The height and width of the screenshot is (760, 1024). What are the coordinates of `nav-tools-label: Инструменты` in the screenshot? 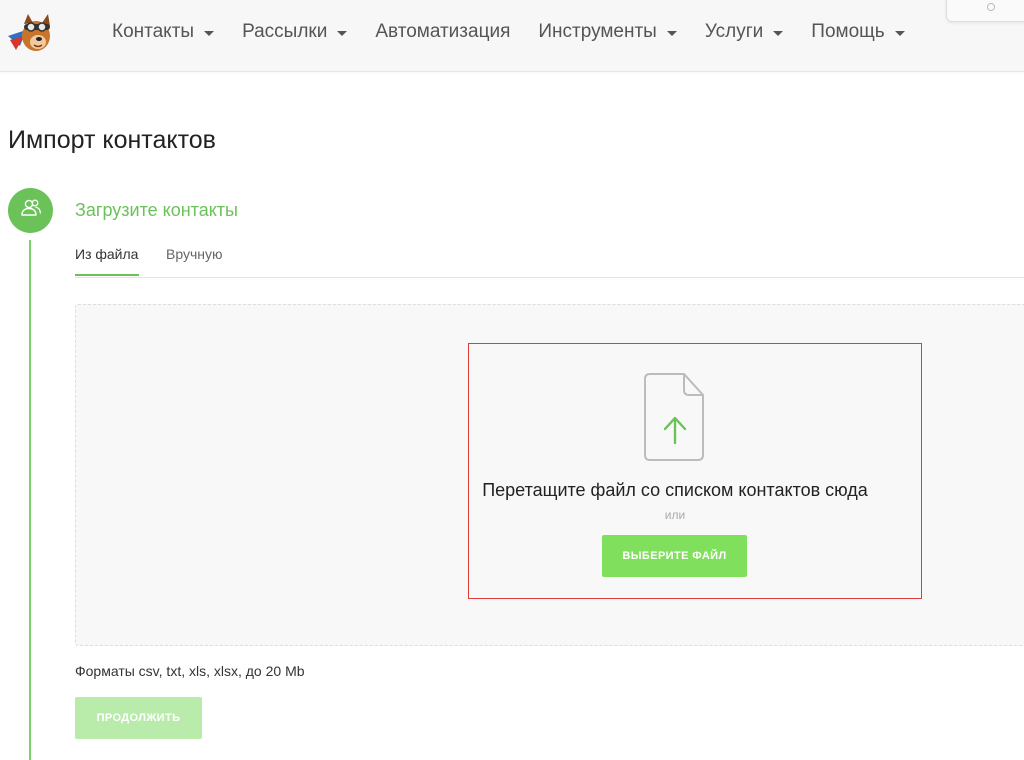 It's located at (597, 31).